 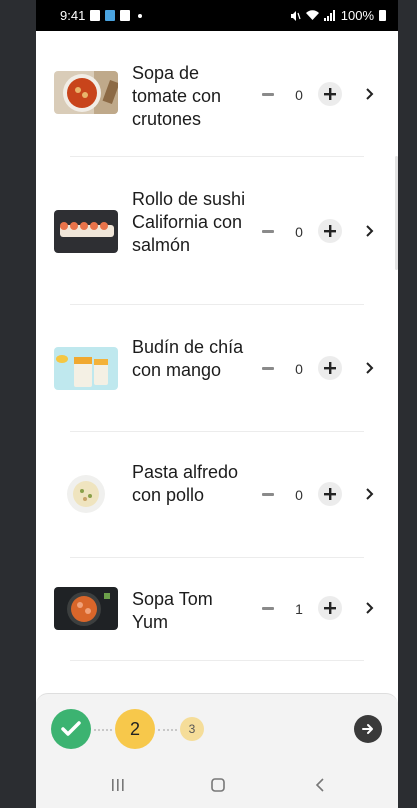 What do you see at coordinates (299, 609) in the screenshot?
I see `quantity-value: 1` at bounding box center [299, 609].